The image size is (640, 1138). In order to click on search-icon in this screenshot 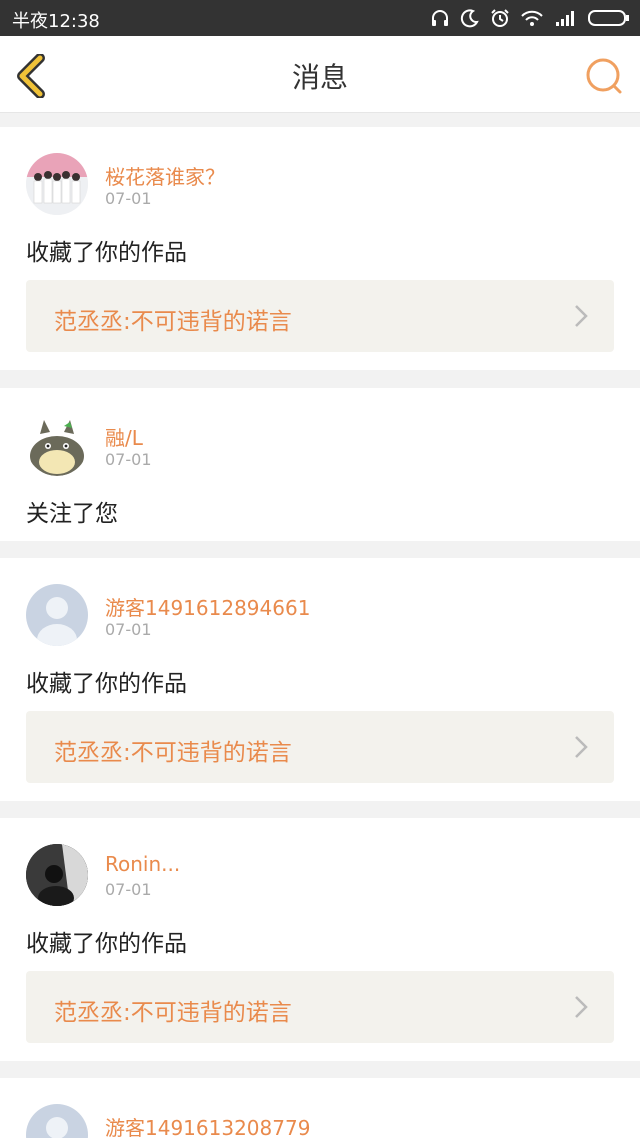, I will do `click(604, 76)`.